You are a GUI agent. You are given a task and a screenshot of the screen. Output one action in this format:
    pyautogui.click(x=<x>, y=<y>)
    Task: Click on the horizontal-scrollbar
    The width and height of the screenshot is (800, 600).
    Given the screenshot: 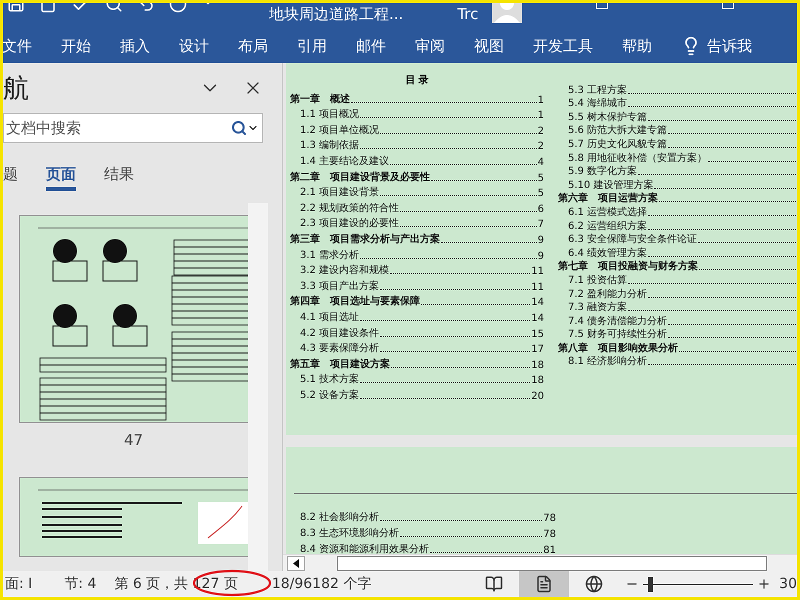 What is the action you would take?
    pyautogui.click(x=540, y=562)
    